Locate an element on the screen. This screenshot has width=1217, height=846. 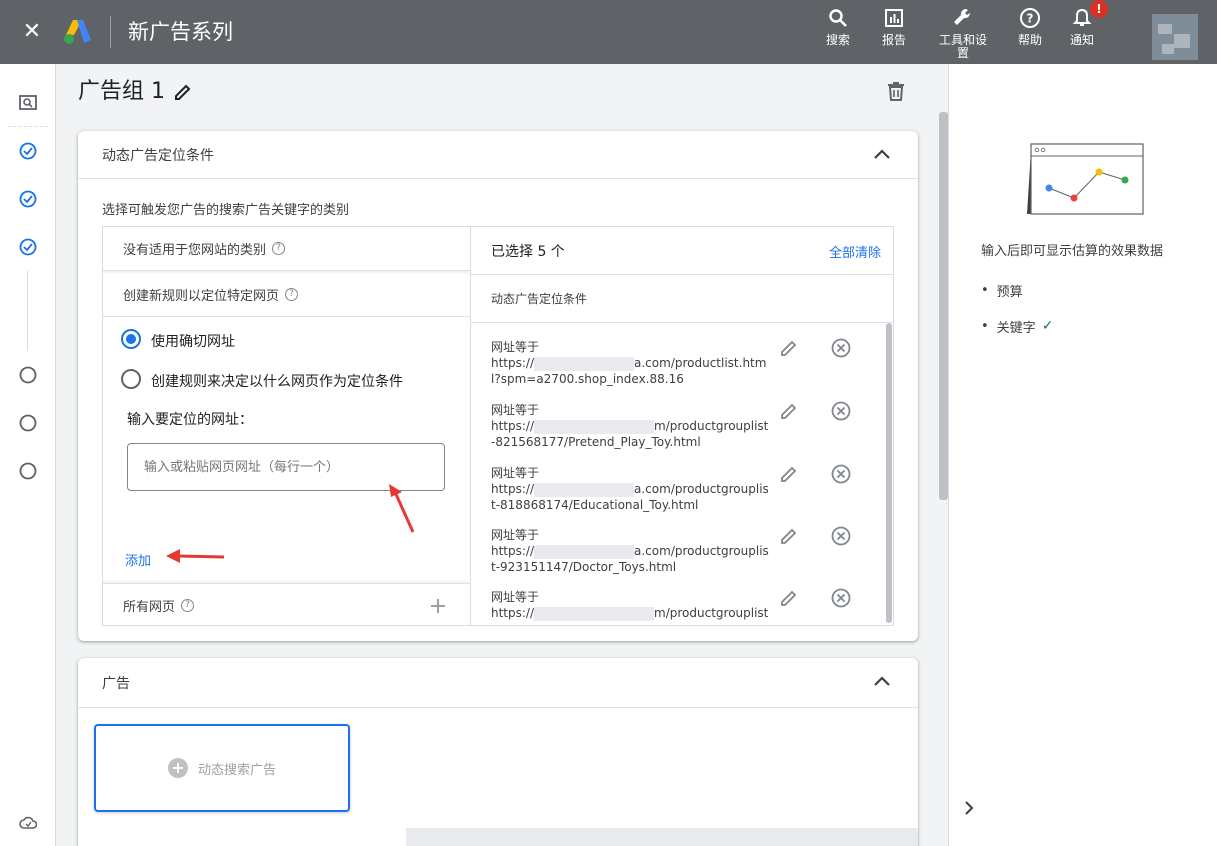
avatar is located at coordinates (1175, 37).